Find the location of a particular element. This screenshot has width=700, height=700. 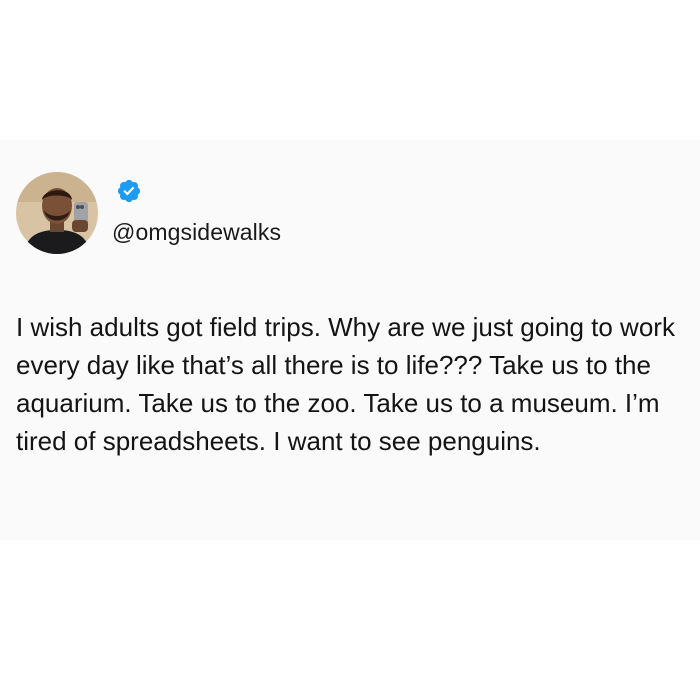

avatar-photo is located at coordinates (57, 213).